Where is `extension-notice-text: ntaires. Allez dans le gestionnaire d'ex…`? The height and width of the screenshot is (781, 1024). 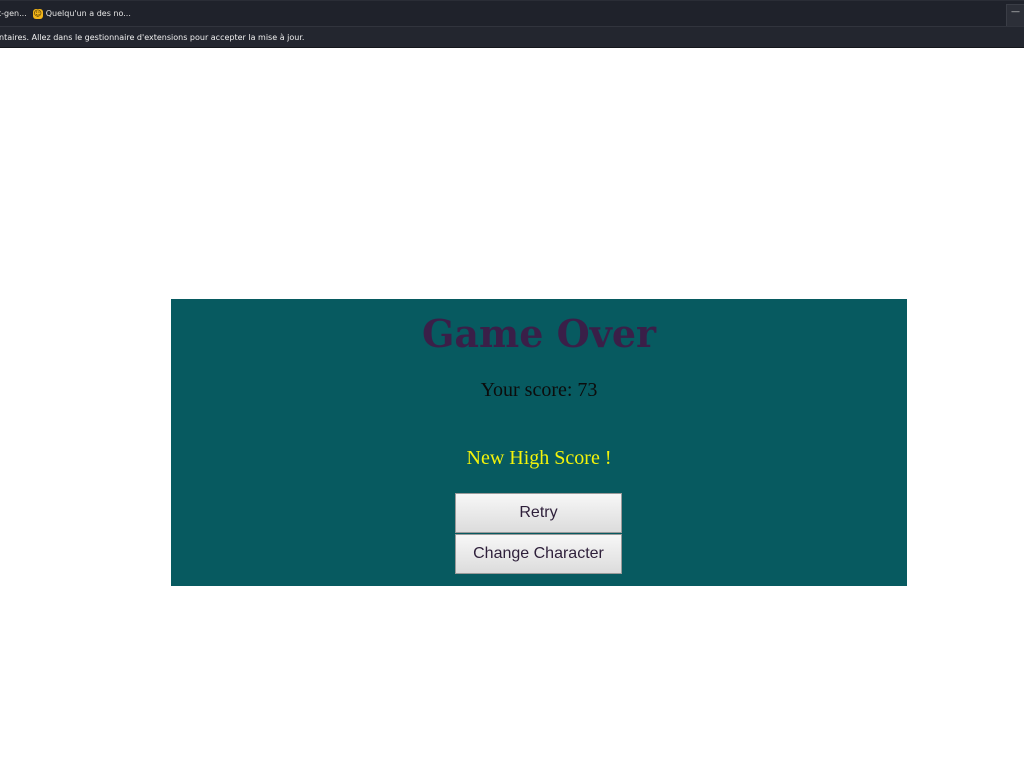 extension-notice-text: ntaires. Allez dans le gestionnaire d'ex… is located at coordinates (152, 37).